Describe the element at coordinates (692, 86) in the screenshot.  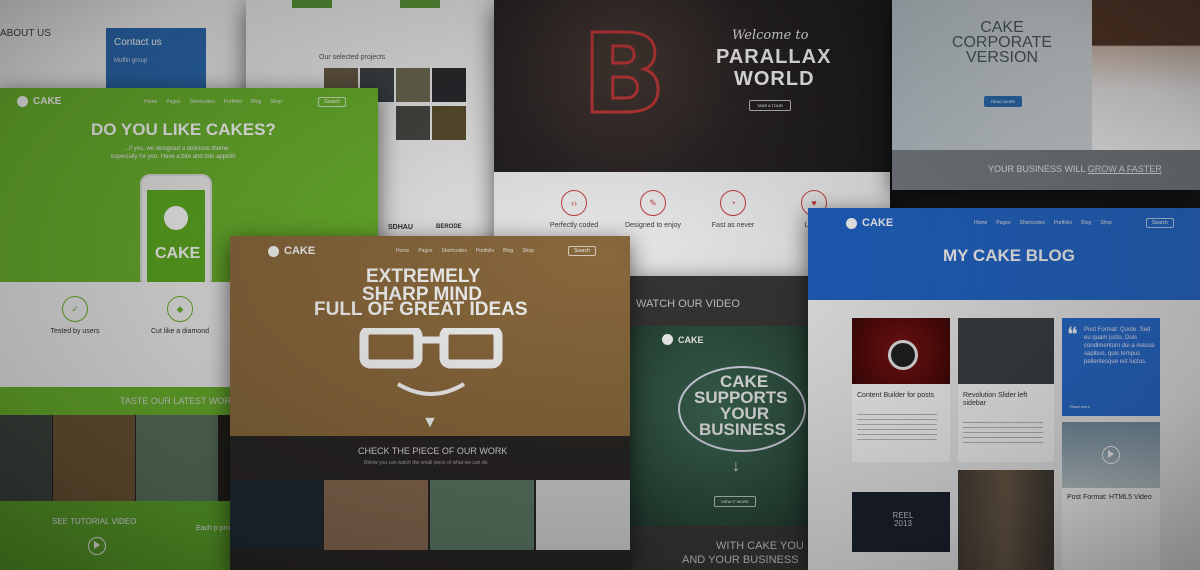
I see `parallax-hero: B Welcome to PARALLAX WORLD TAKE A TOUR` at that location.